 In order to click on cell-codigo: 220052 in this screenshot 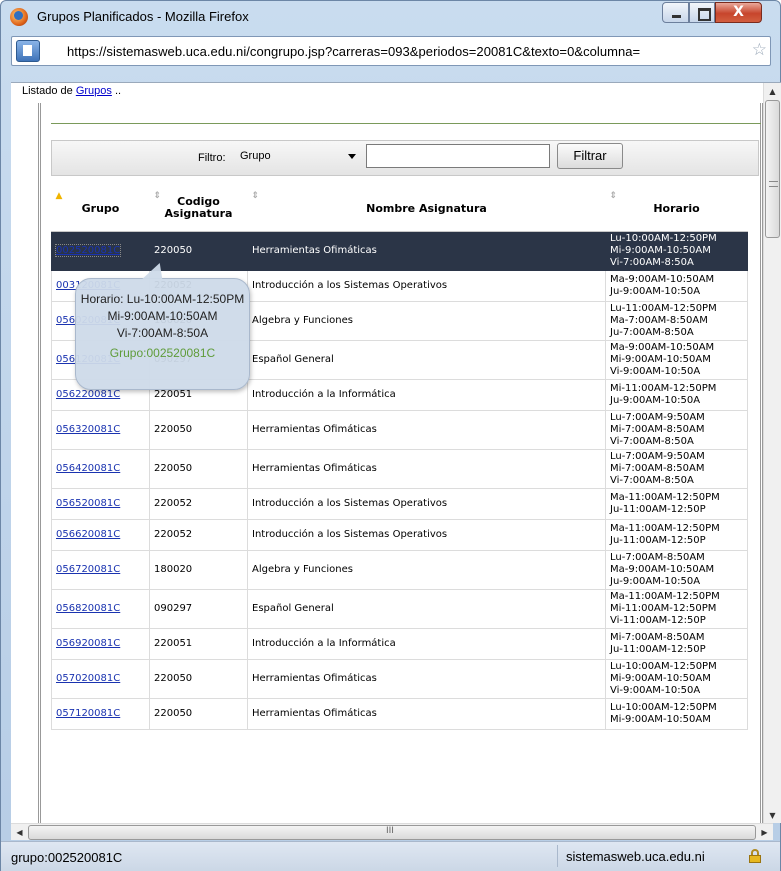, I will do `click(198, 503)`.